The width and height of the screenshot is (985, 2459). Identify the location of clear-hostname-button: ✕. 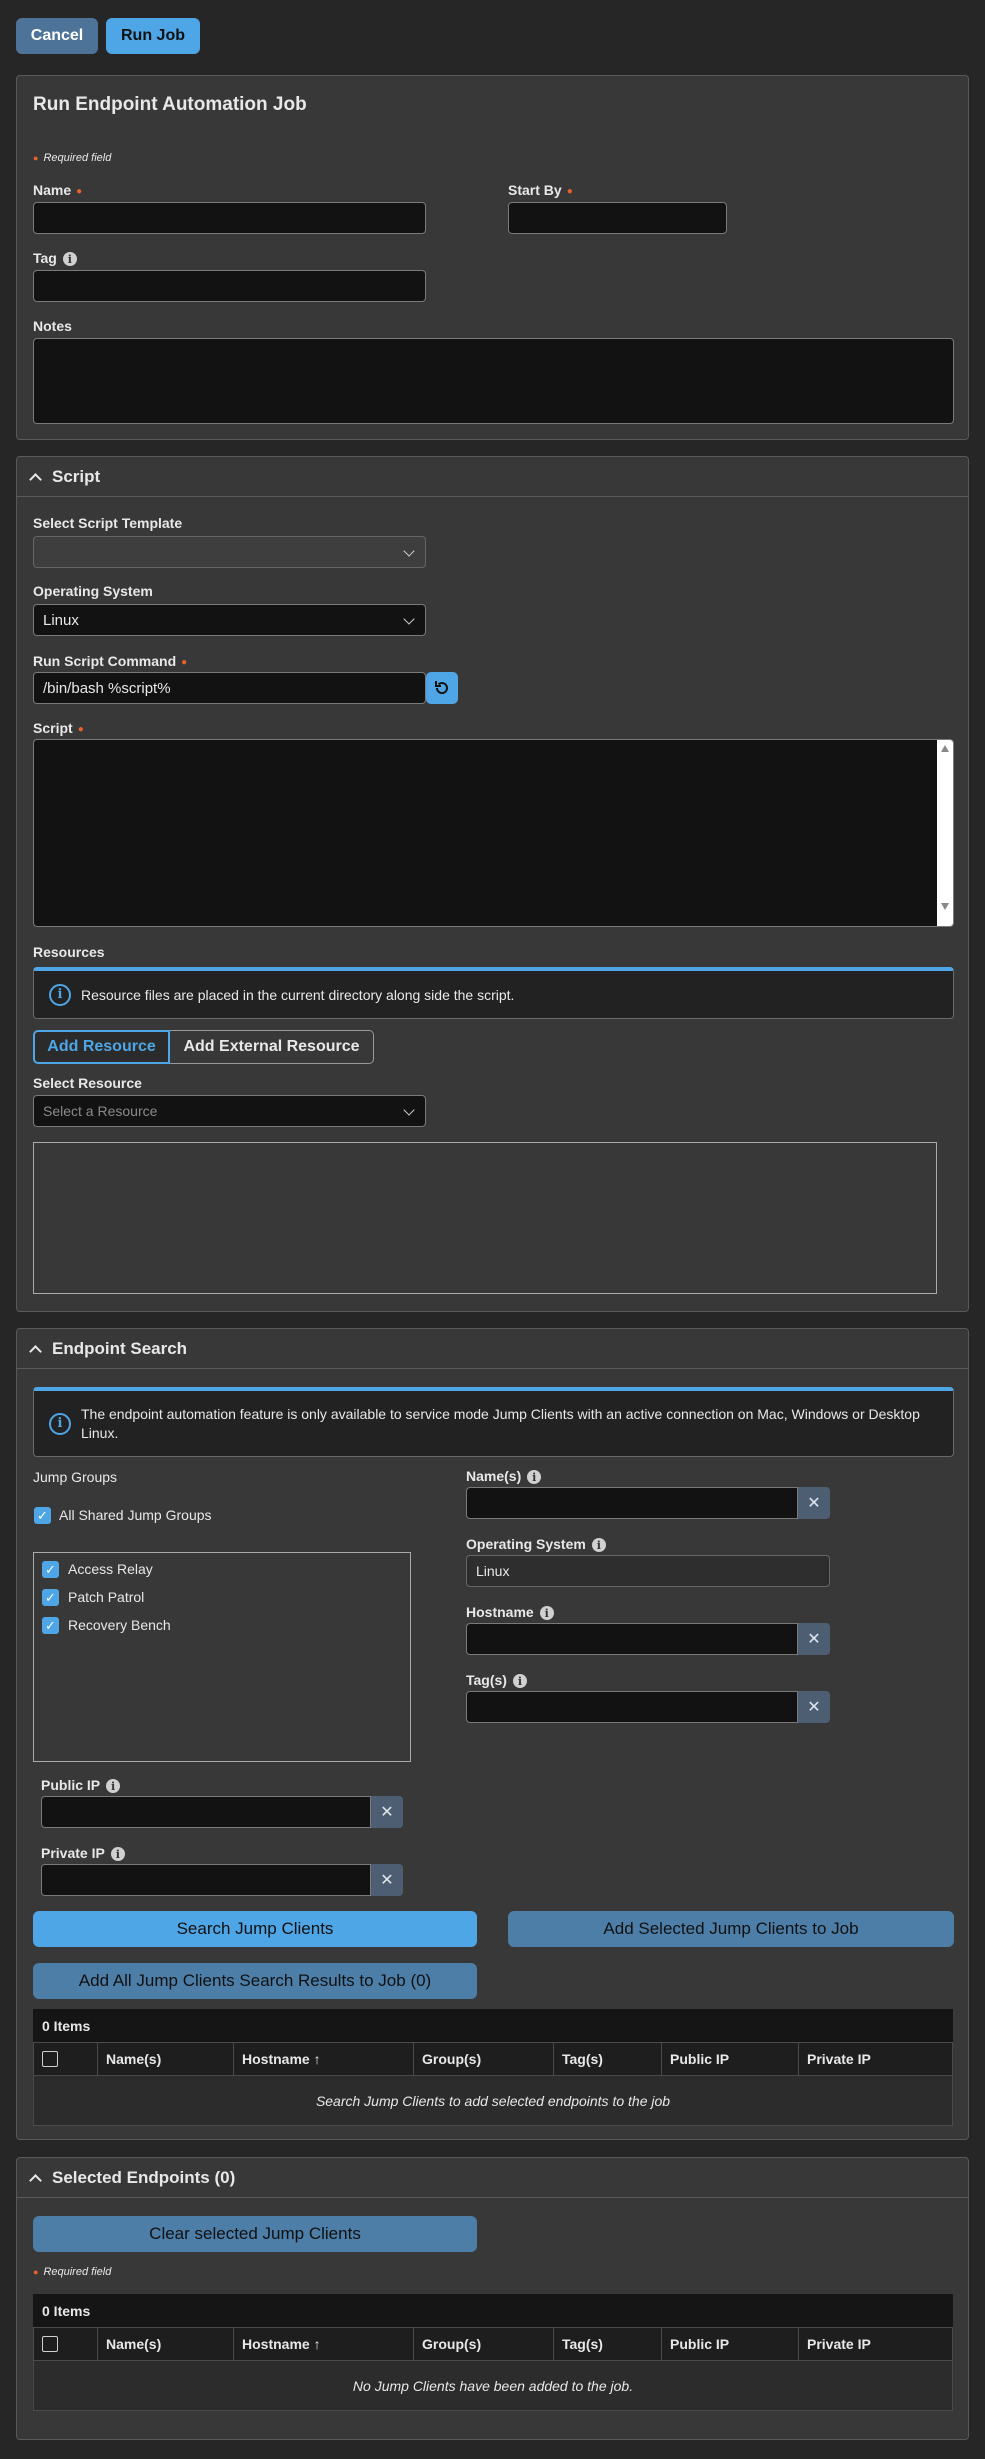
(814, 1639).